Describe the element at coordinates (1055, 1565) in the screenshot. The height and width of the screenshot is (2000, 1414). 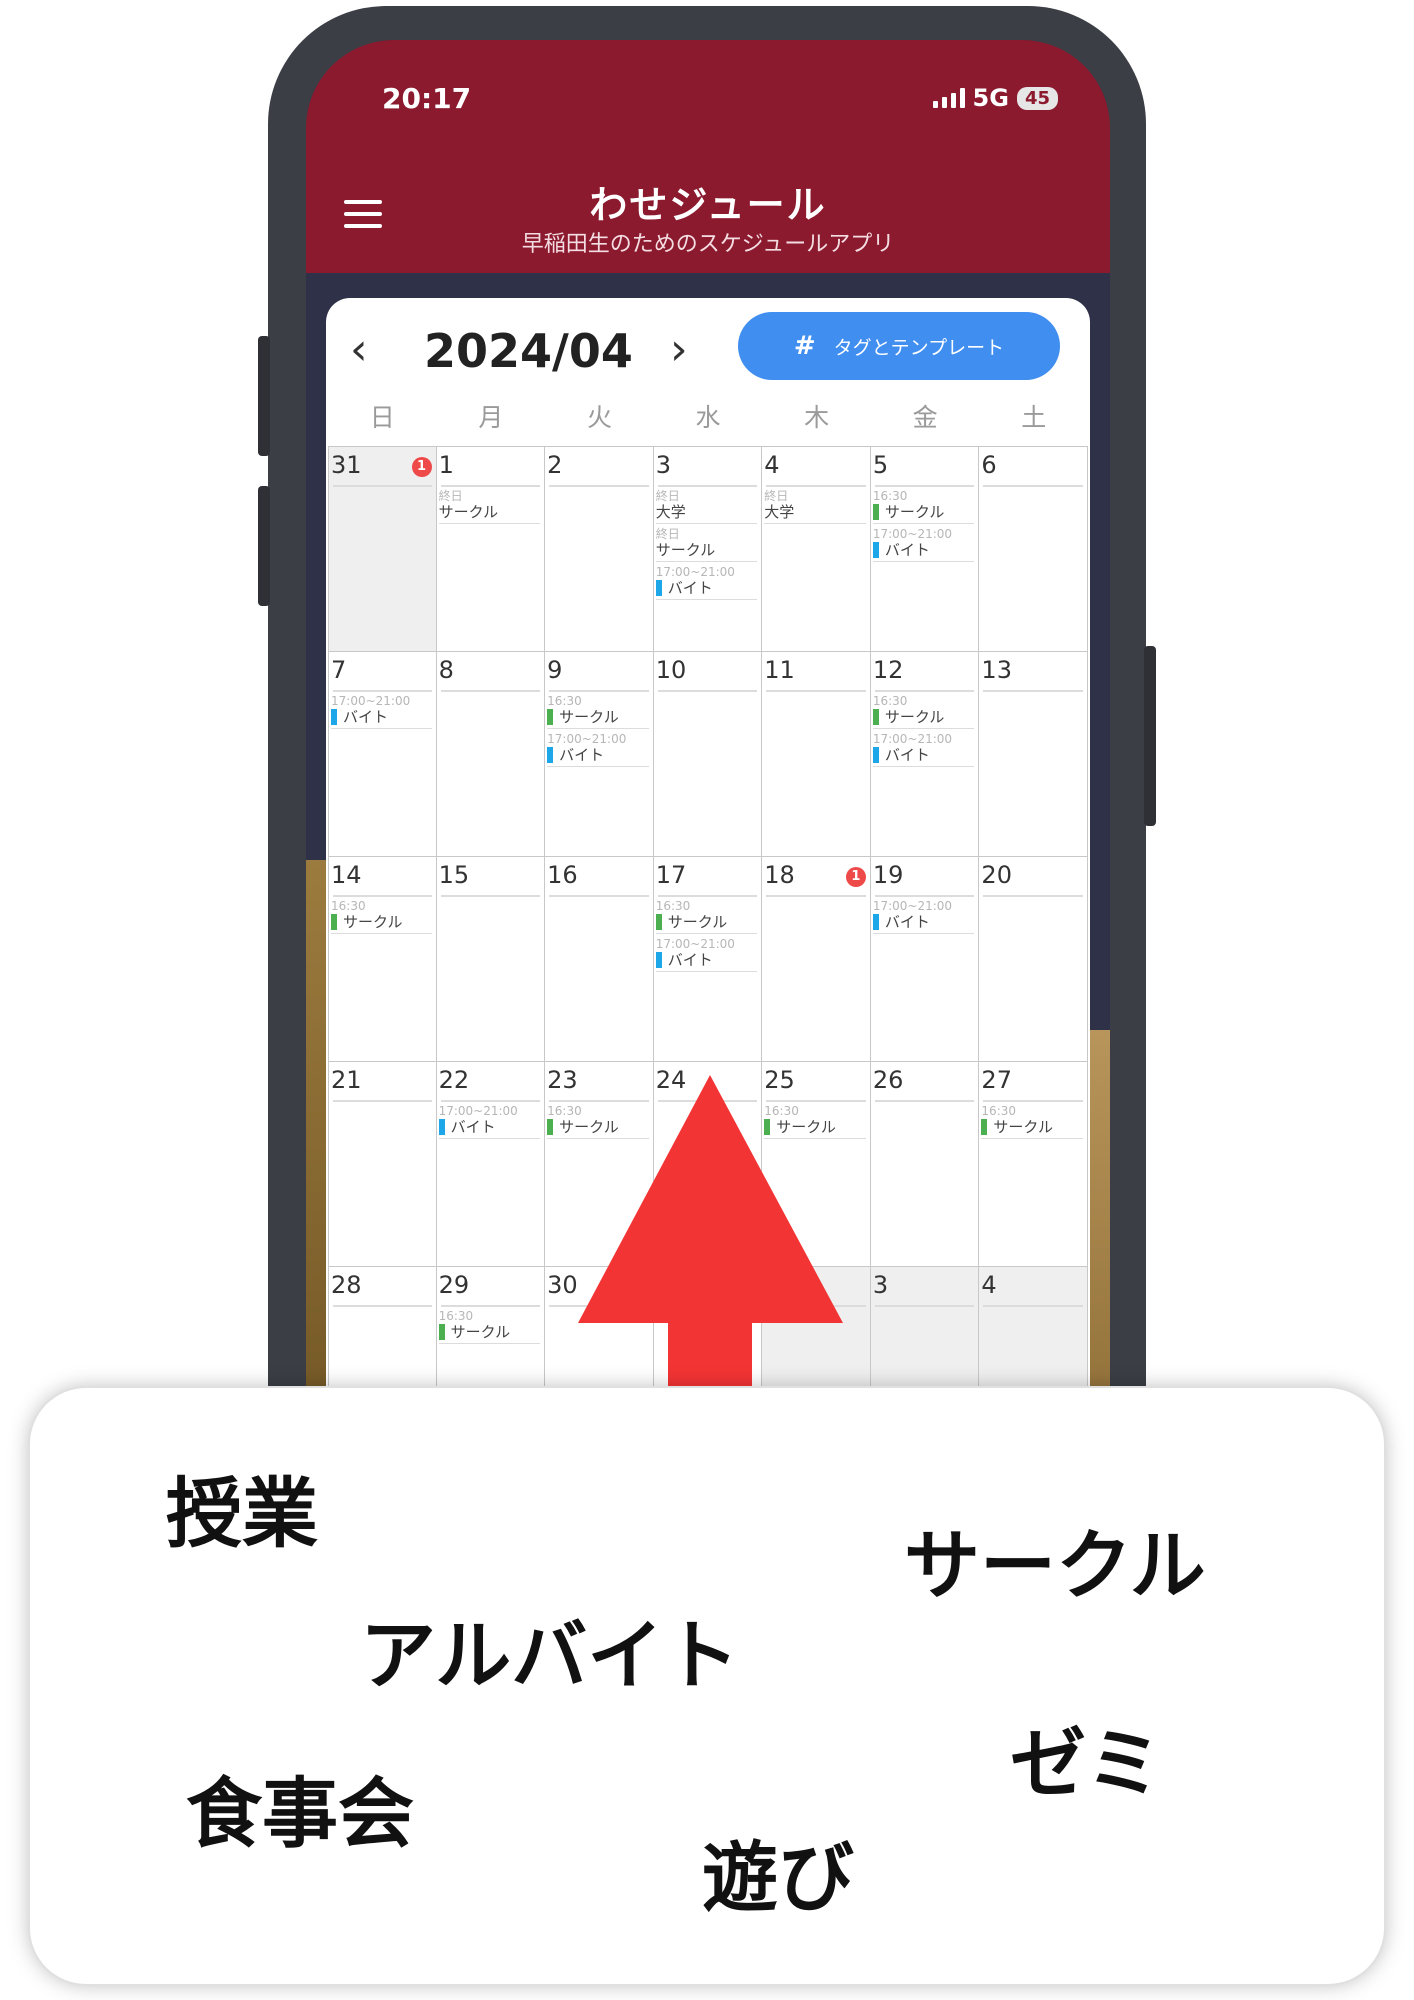
I see `tag-circle: サークル` at that location.